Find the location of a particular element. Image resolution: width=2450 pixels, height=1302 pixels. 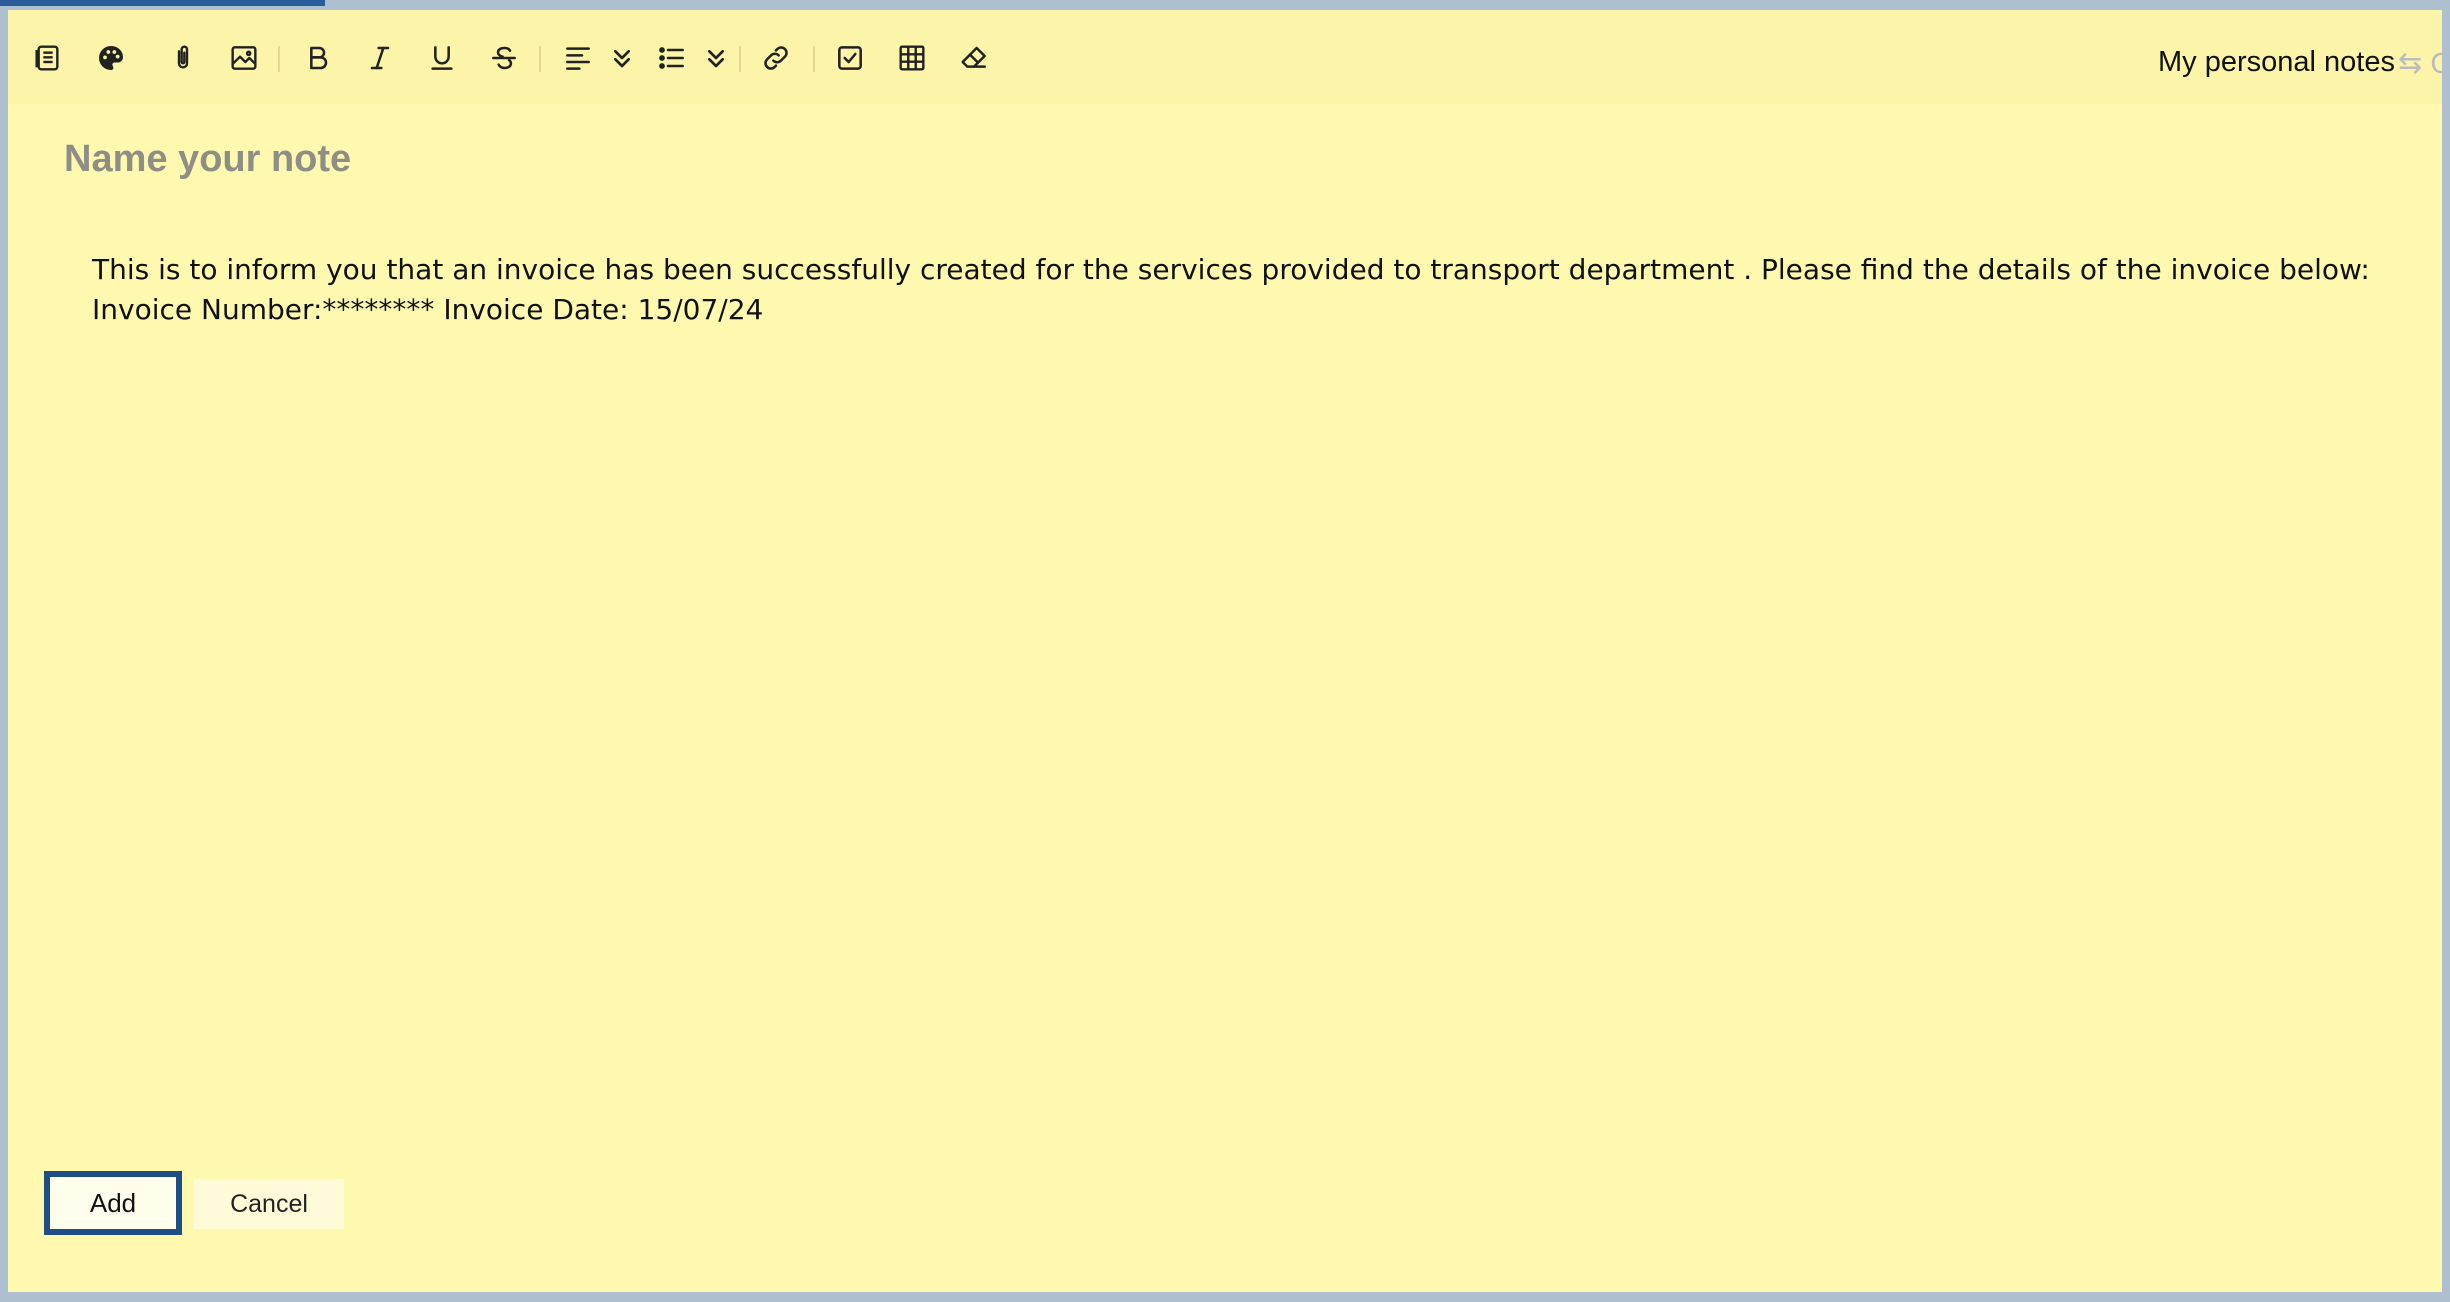

align-left-icon is located at coordinates (578, 58).